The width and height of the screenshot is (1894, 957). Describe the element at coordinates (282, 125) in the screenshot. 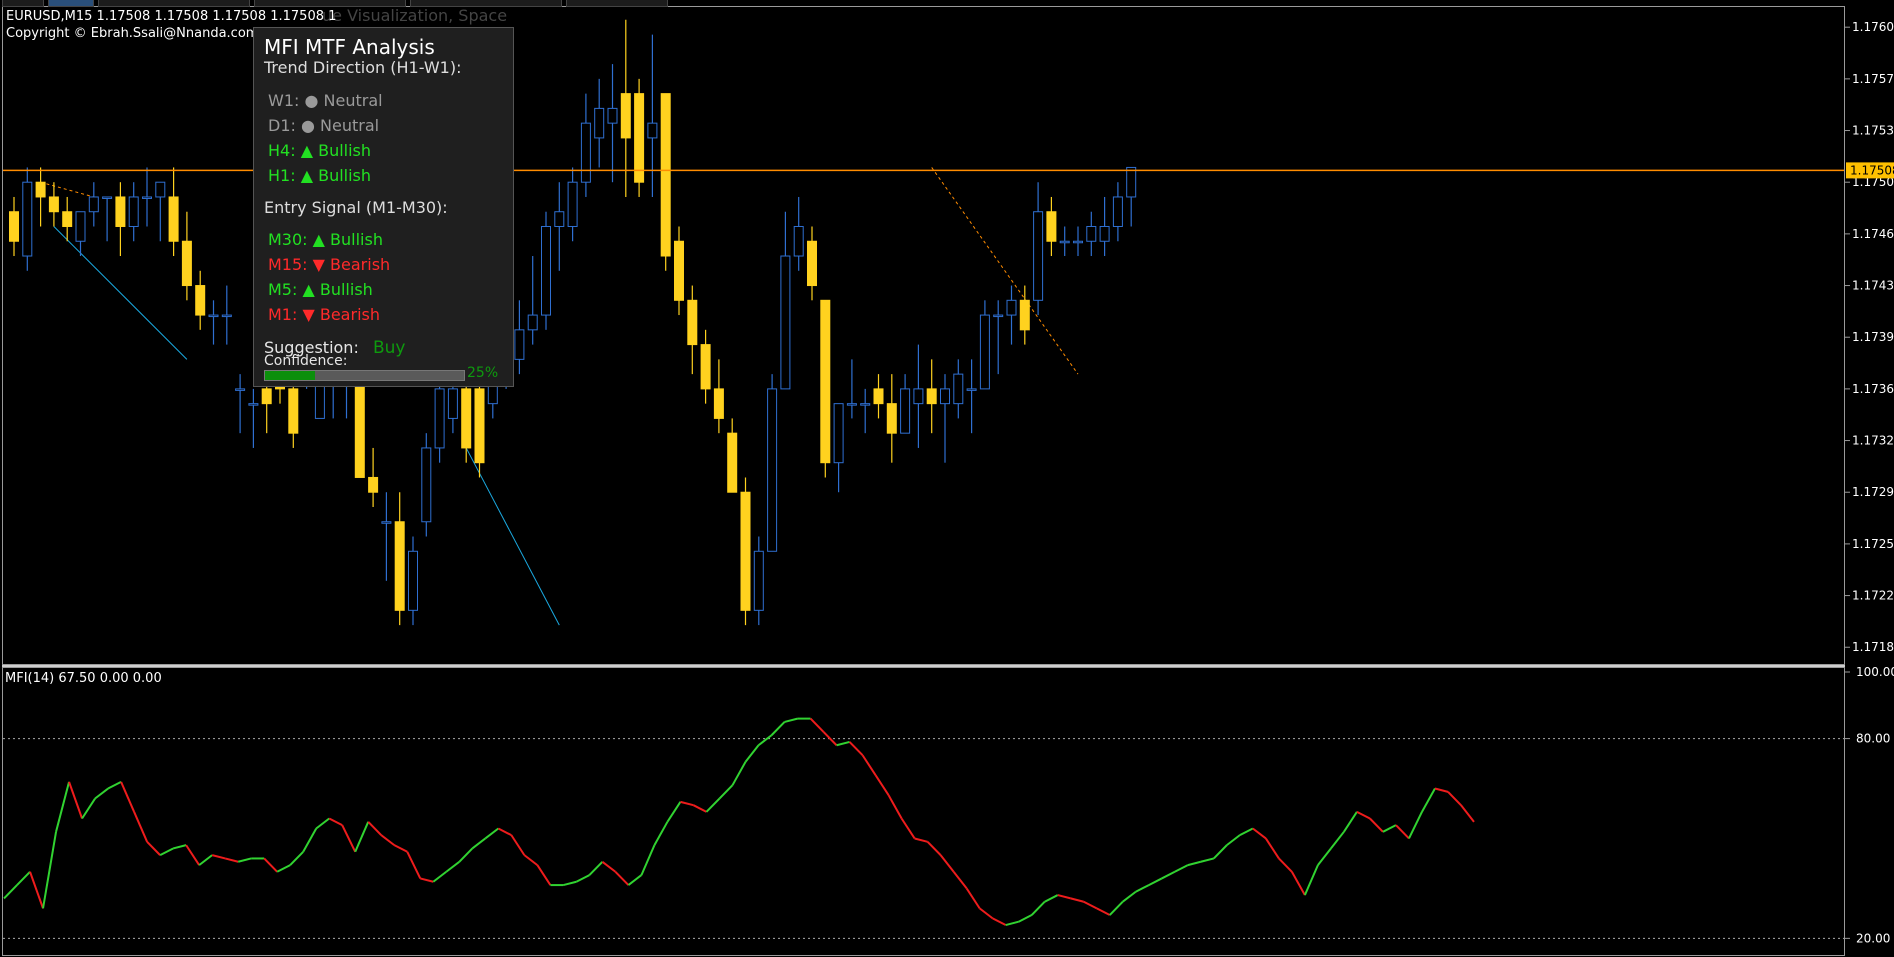

I see `trend-tf: D1:` at that location.